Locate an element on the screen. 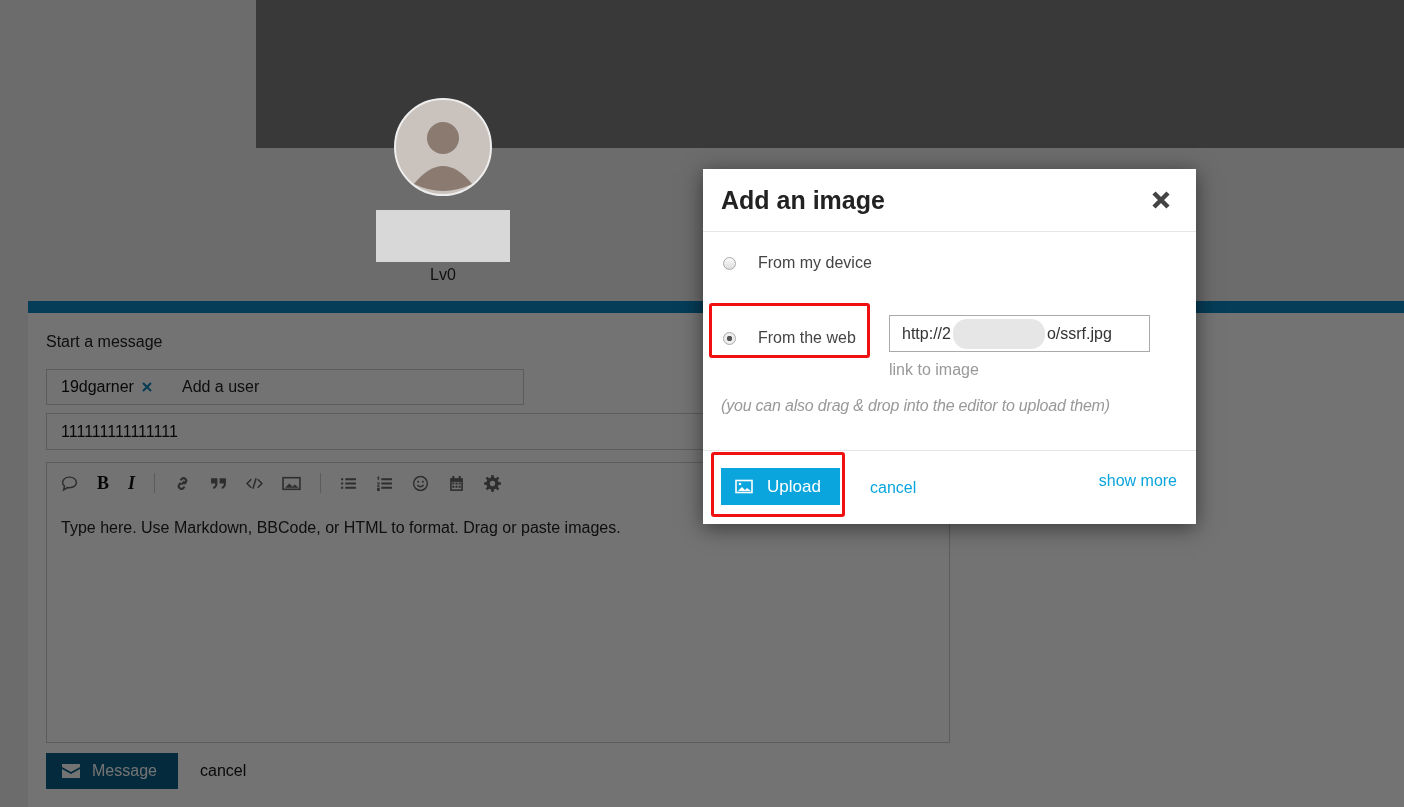 This screenshot has width=1404, height=807. speech-bubble-icon is located at coordinates (69, 483).